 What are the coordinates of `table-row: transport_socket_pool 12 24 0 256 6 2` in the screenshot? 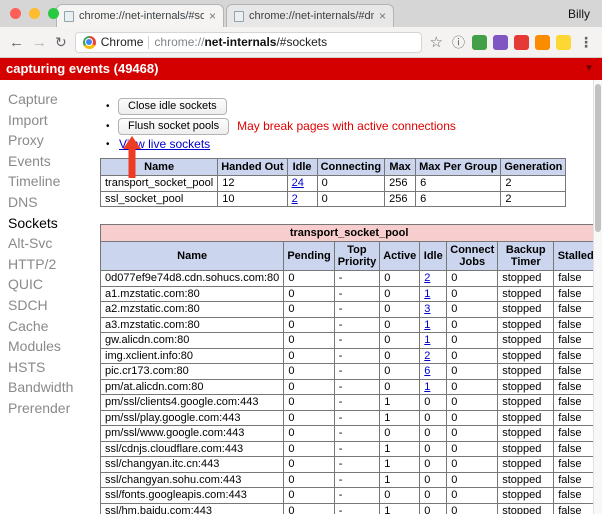 It's located at (333, 183).